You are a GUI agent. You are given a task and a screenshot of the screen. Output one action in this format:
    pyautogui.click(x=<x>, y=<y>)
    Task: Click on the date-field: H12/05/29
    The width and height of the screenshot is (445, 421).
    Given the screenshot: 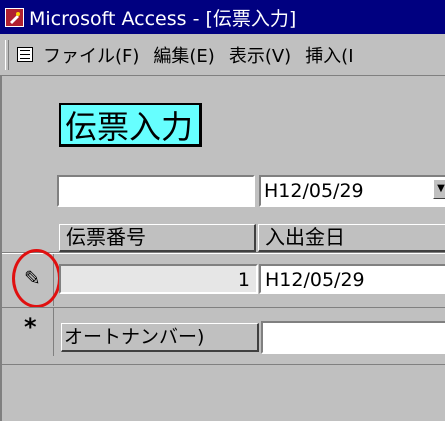 What is the action you would take?
    pyautogui.click(x=352, y=279)
    